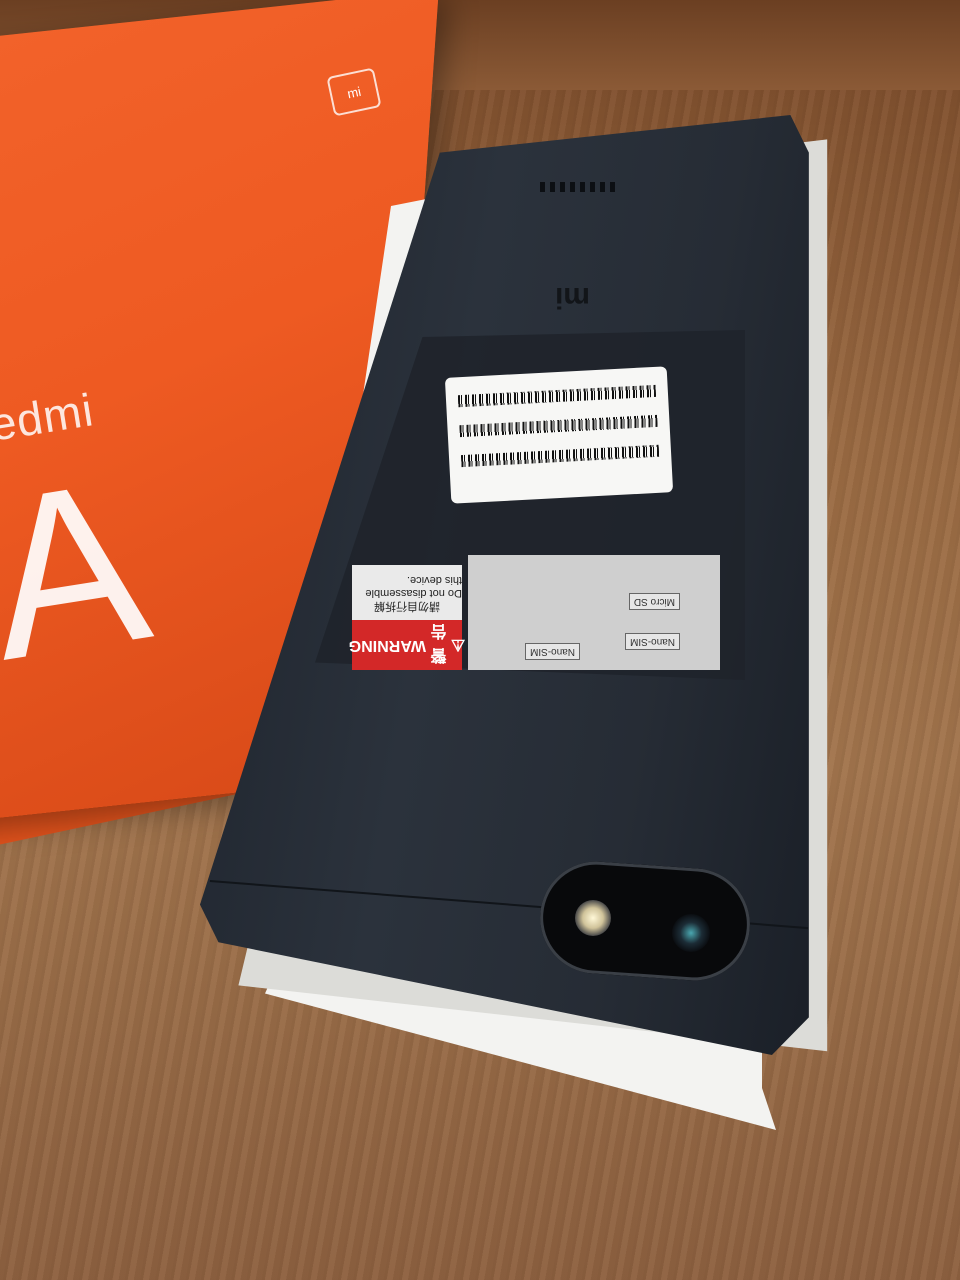  Describe the element at coordinates (407, 606) in the screenshot. I see `warning-cn-text: 請勿自行拆解` at that location.